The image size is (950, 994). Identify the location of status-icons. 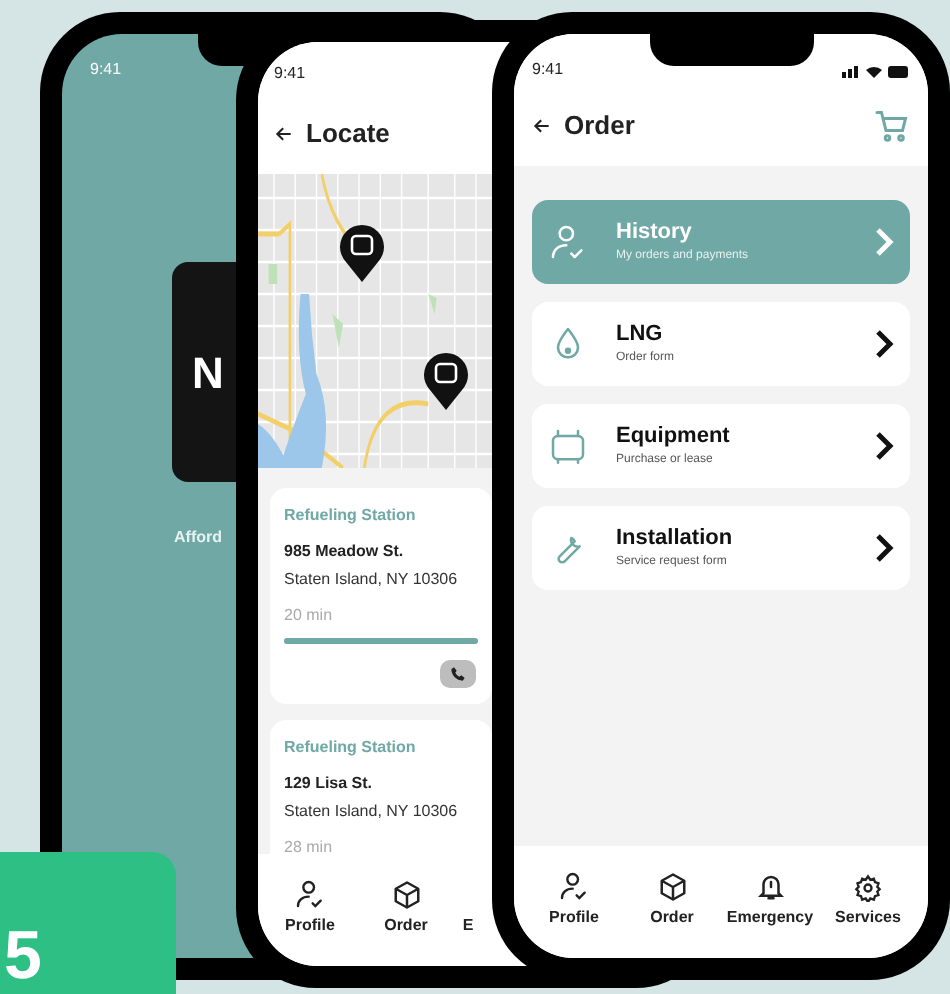
(876, 70).